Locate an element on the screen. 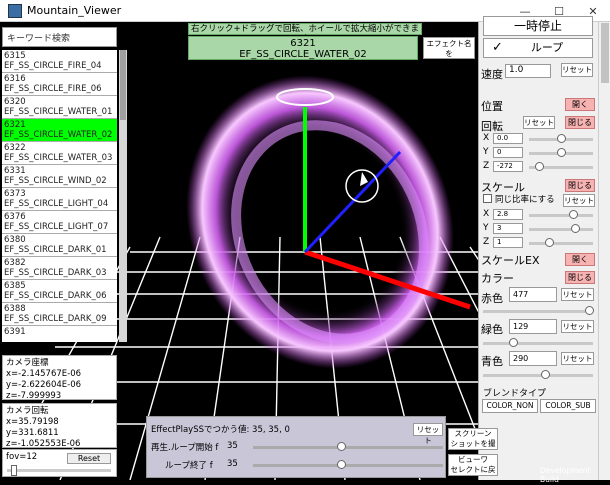 The image size is (610, 485). right-scrollbar-thumb is located at coordinates (605, 53).